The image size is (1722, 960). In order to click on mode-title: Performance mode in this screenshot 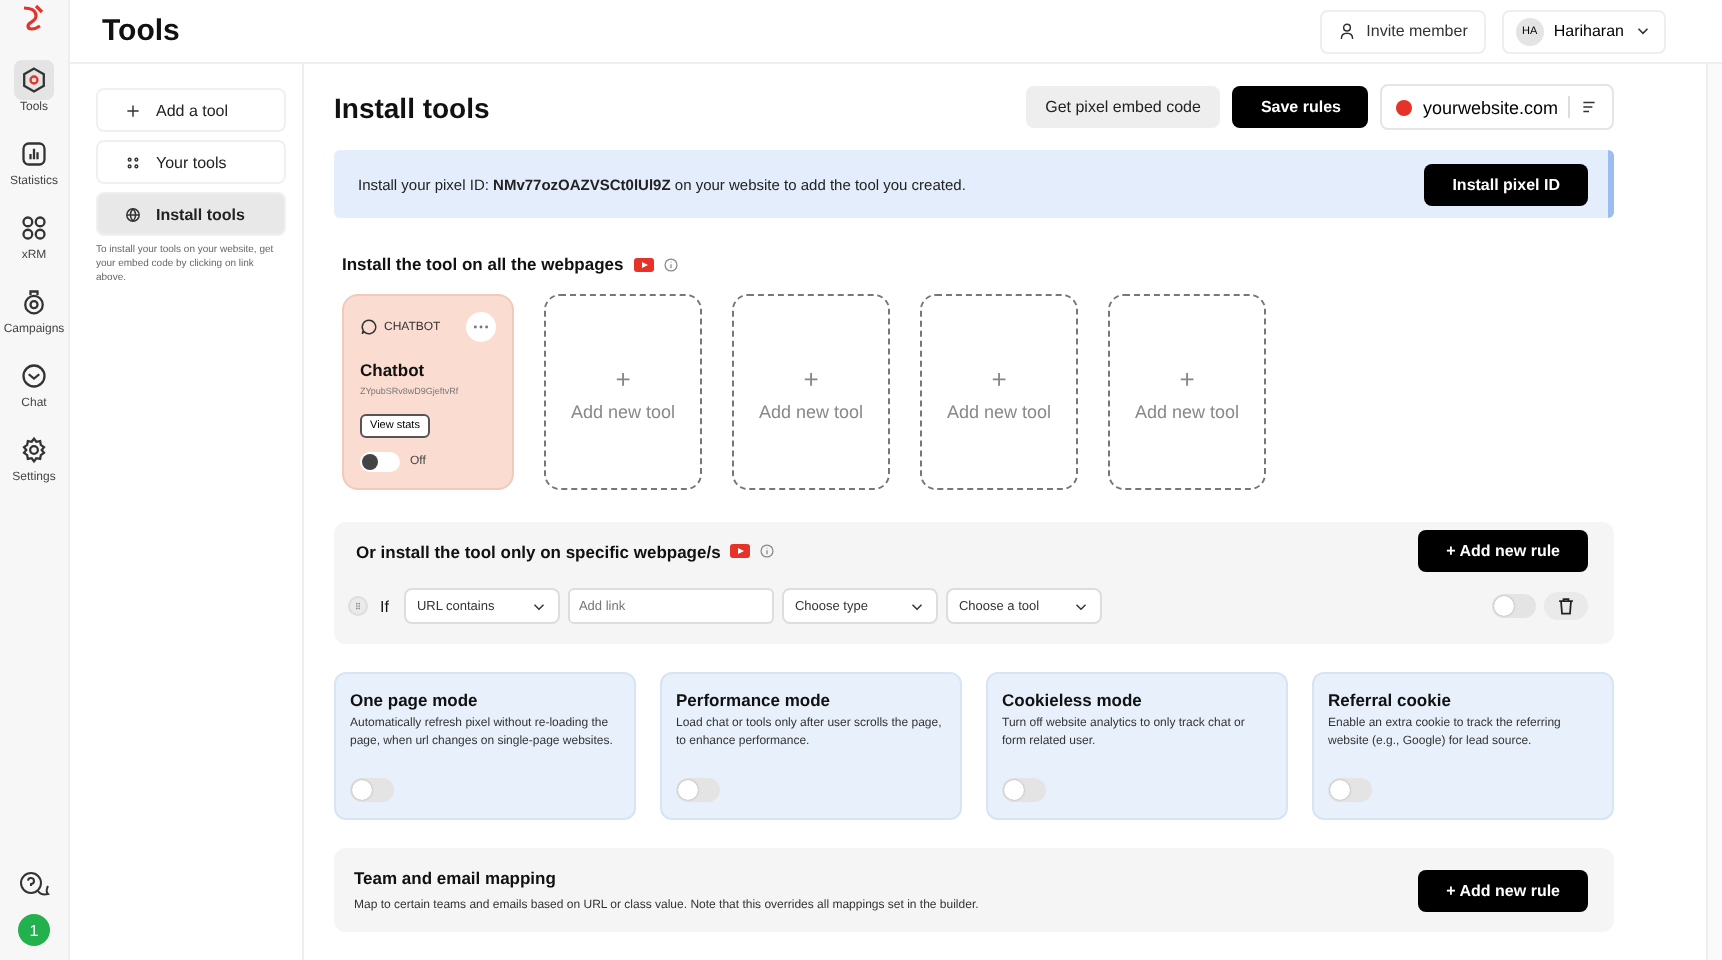, I will do `click(754, 700)`.